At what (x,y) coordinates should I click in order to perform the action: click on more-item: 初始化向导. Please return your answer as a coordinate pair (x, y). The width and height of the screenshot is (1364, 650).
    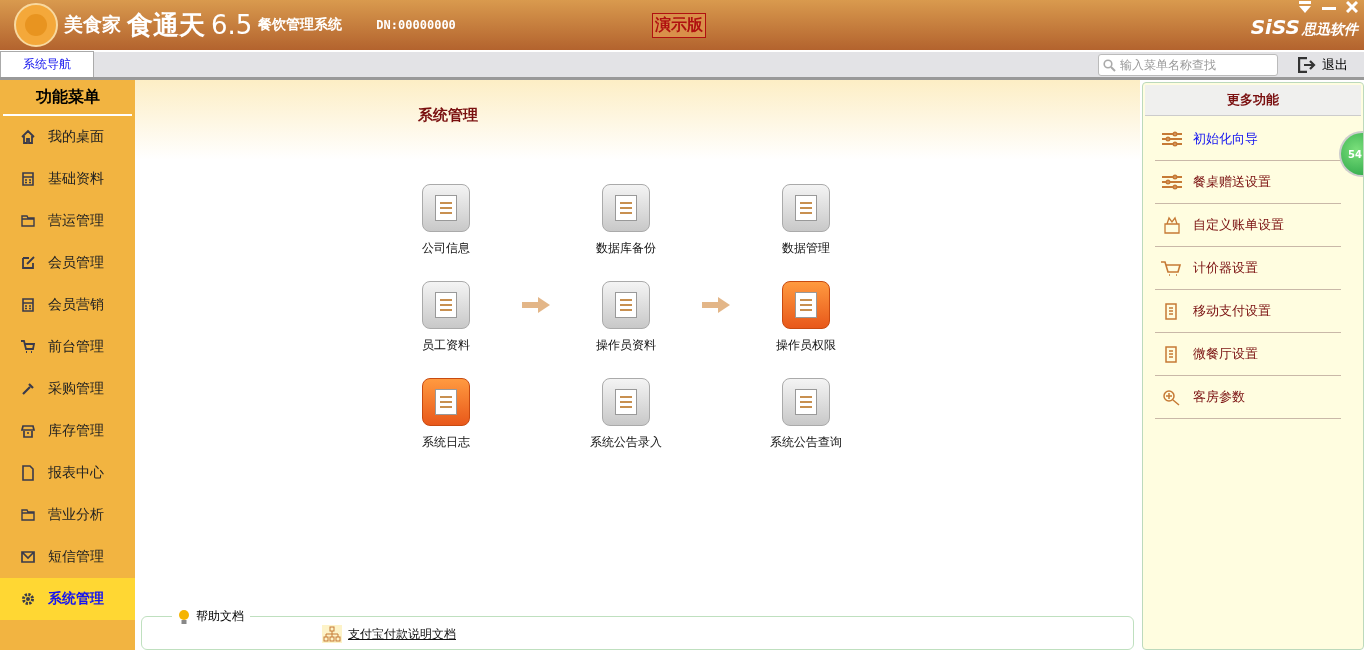
    Looking at the image, I should click on (1248, 139).